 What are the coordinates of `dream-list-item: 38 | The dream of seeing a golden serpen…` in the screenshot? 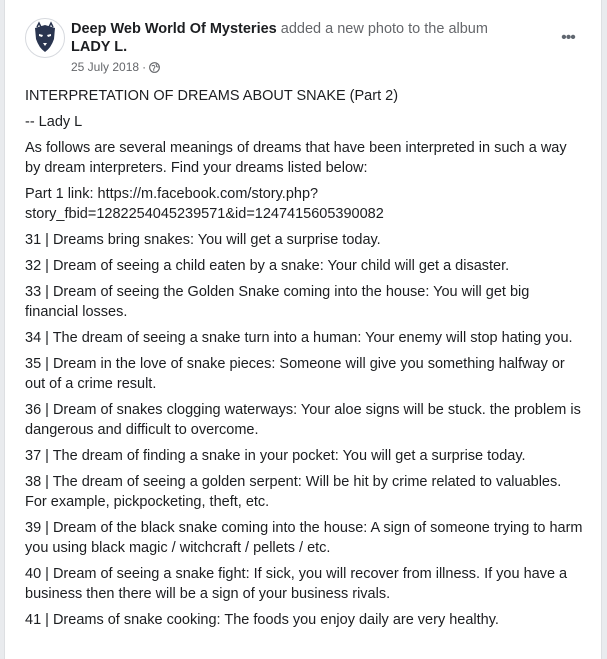 It's located at (293, 492).